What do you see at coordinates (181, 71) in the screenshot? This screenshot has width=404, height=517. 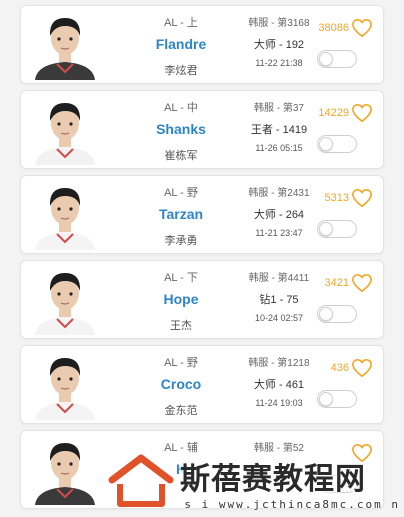 I see `real-name: 李炫君` at bounding box center [181, 71].